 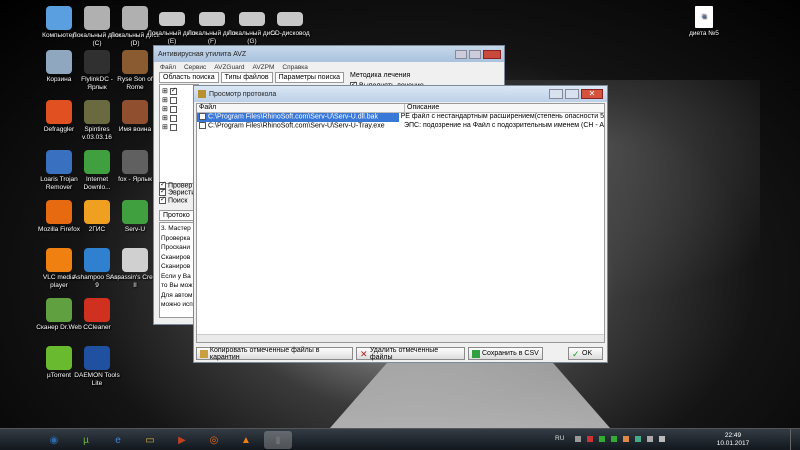 I want to click on avz-menubar: Файл Сервис AVZGuard AVZPM Справка, so click(x=329, y=67).